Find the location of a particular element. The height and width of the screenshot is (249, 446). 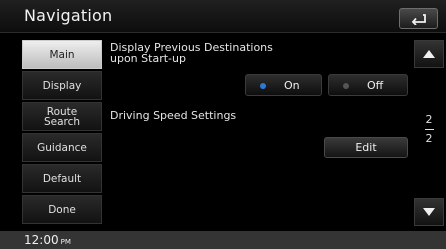

on-radio-button: On is located at coordinates (283, 85).